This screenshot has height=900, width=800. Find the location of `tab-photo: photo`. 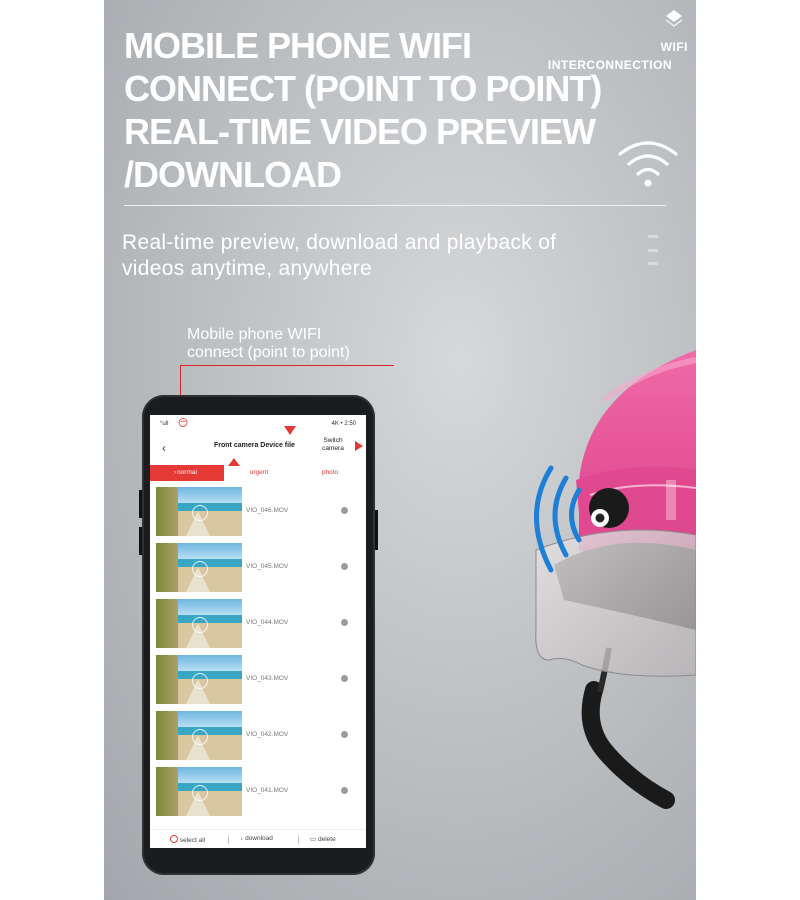

tab-photo: photo is located at coordinates (330, 473).